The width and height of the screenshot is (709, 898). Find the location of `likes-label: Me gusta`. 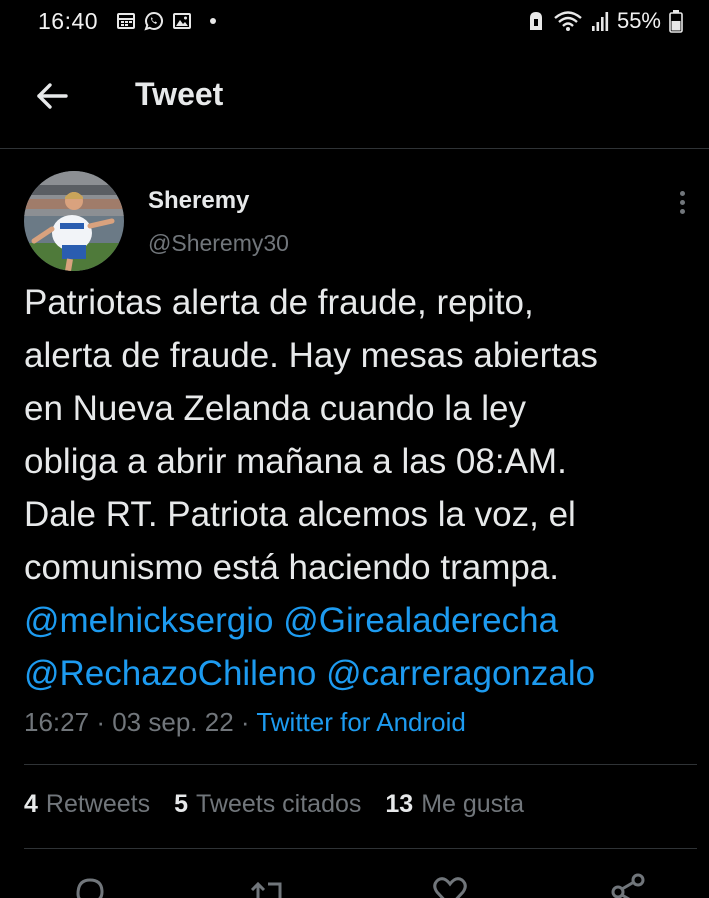

likes-label: Me gusta is located at coordinates (473, 804).